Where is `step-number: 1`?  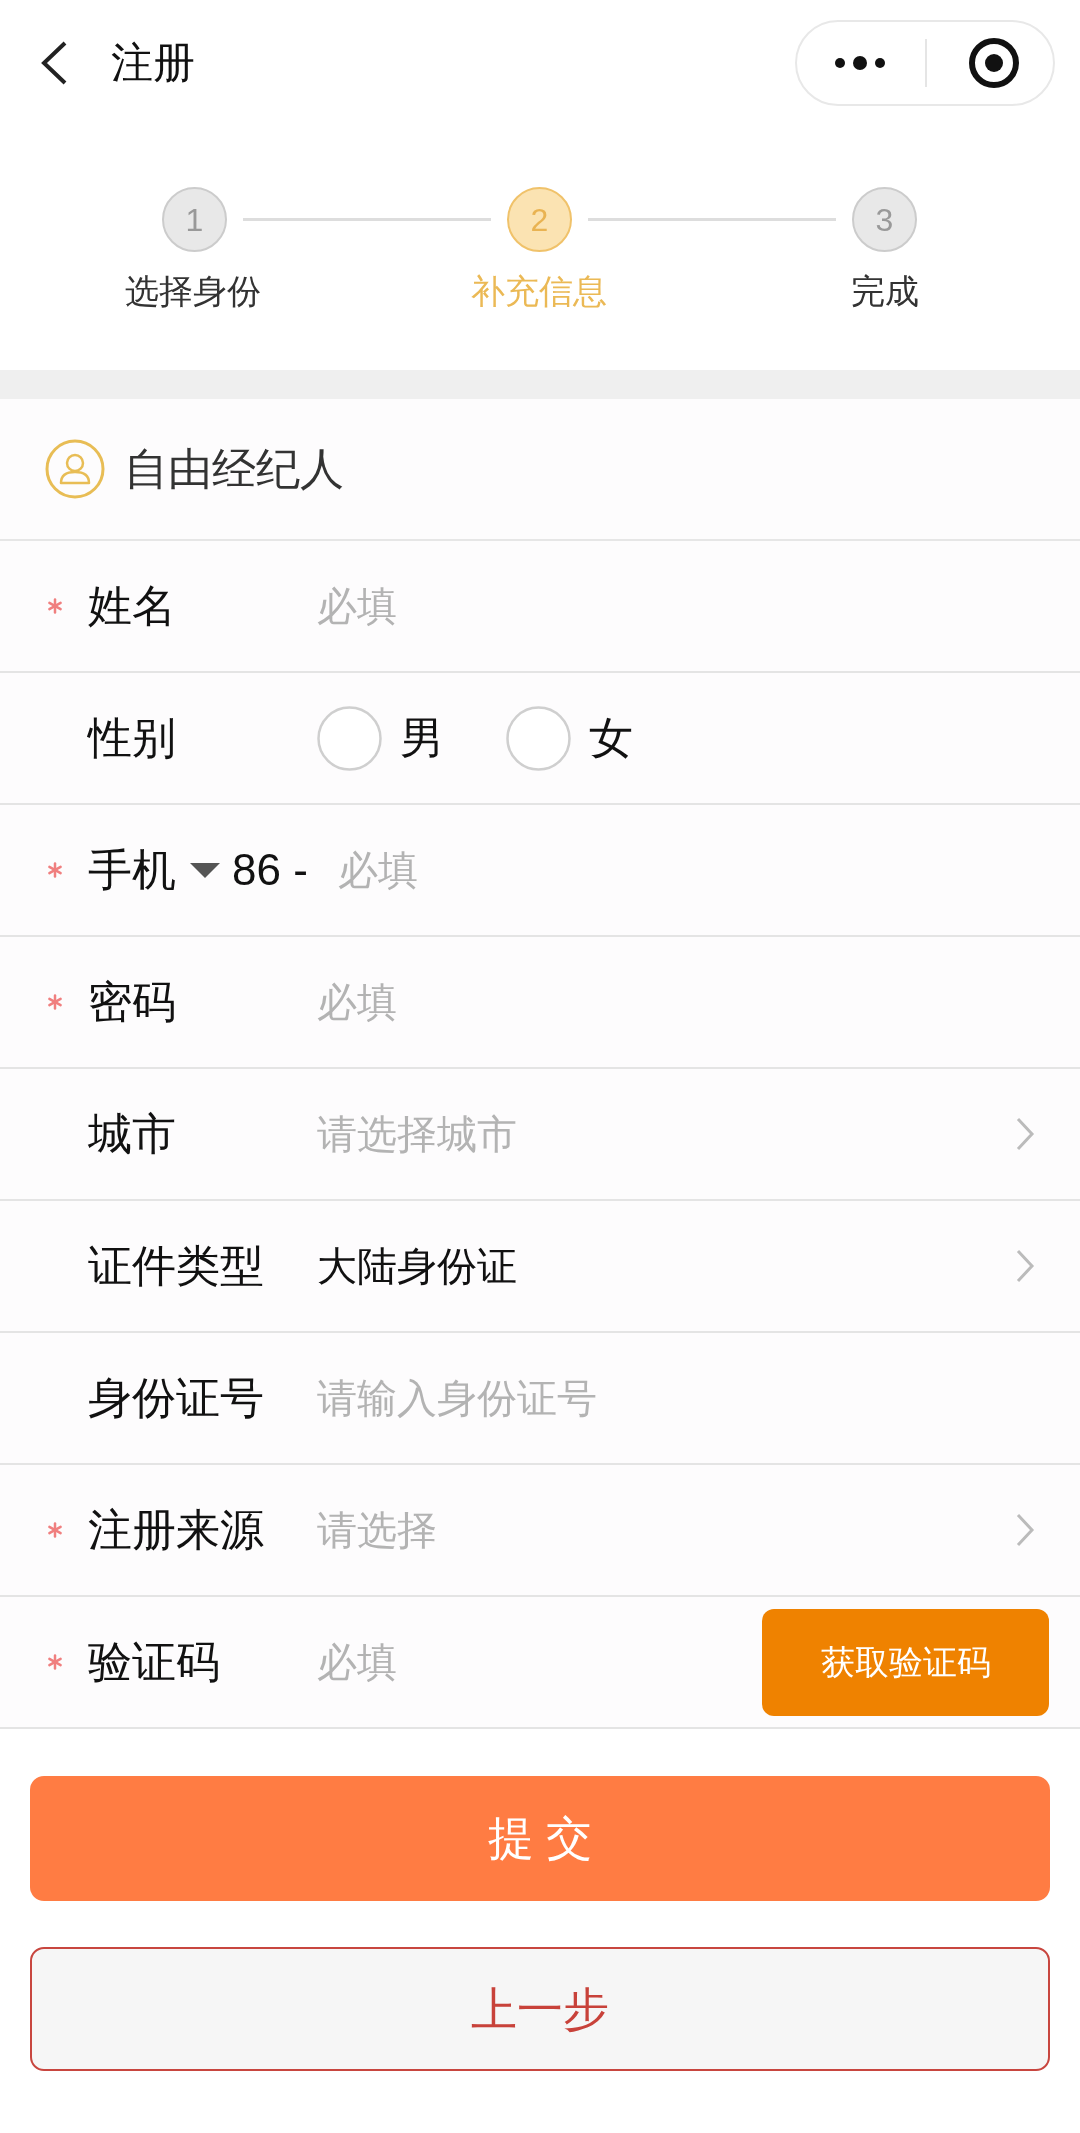 step-number: 1 is located at coordinates (194, 219).